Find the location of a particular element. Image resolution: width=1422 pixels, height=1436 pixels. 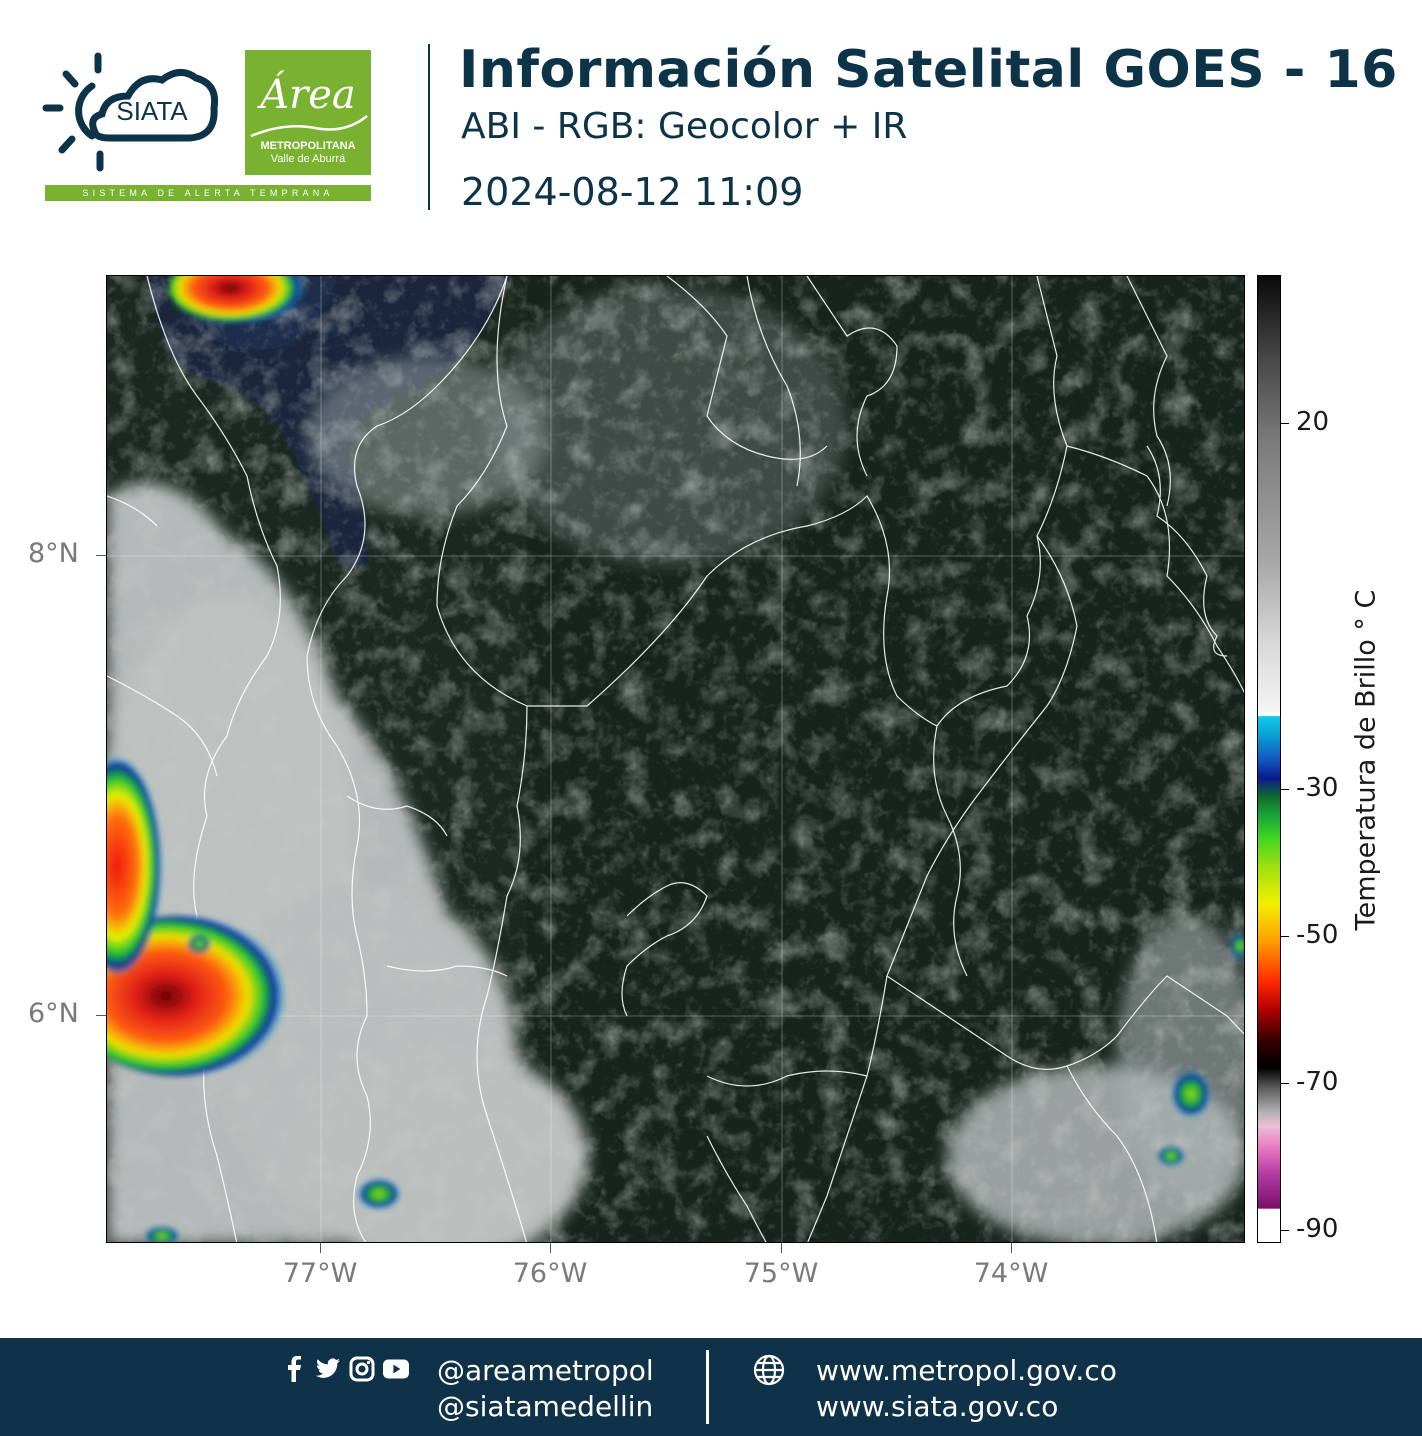

colorbar-label: -90 is located at coordinates (1317, 1229).